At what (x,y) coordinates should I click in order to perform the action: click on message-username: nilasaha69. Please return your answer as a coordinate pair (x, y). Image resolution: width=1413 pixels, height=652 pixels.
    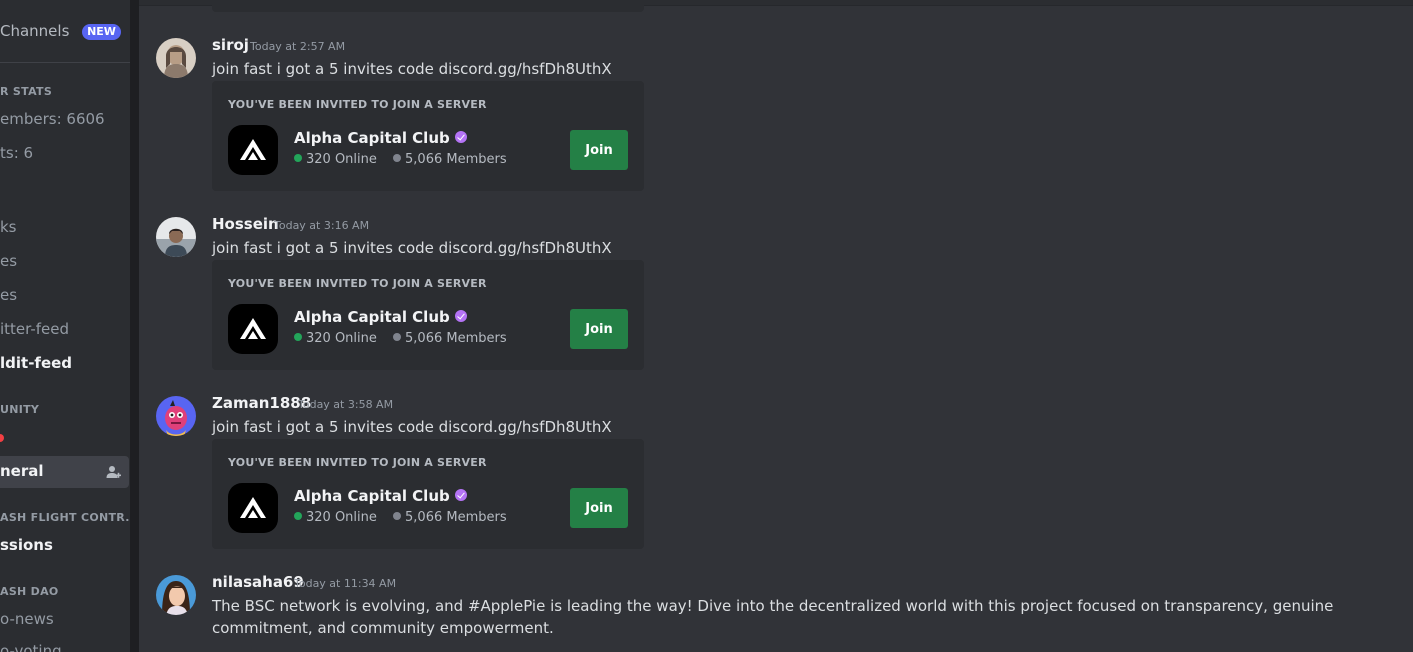
    Looking at the image, I should click on (258, 582).